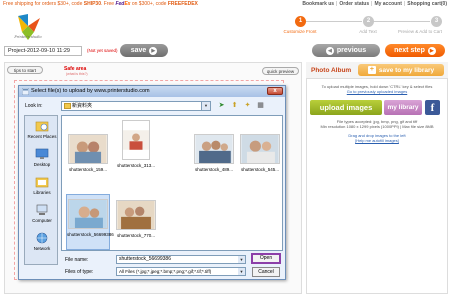  Describe the element at coordinates (102, 50) in the screenshot. I see `save-status: (Not yet saved)` at that location.